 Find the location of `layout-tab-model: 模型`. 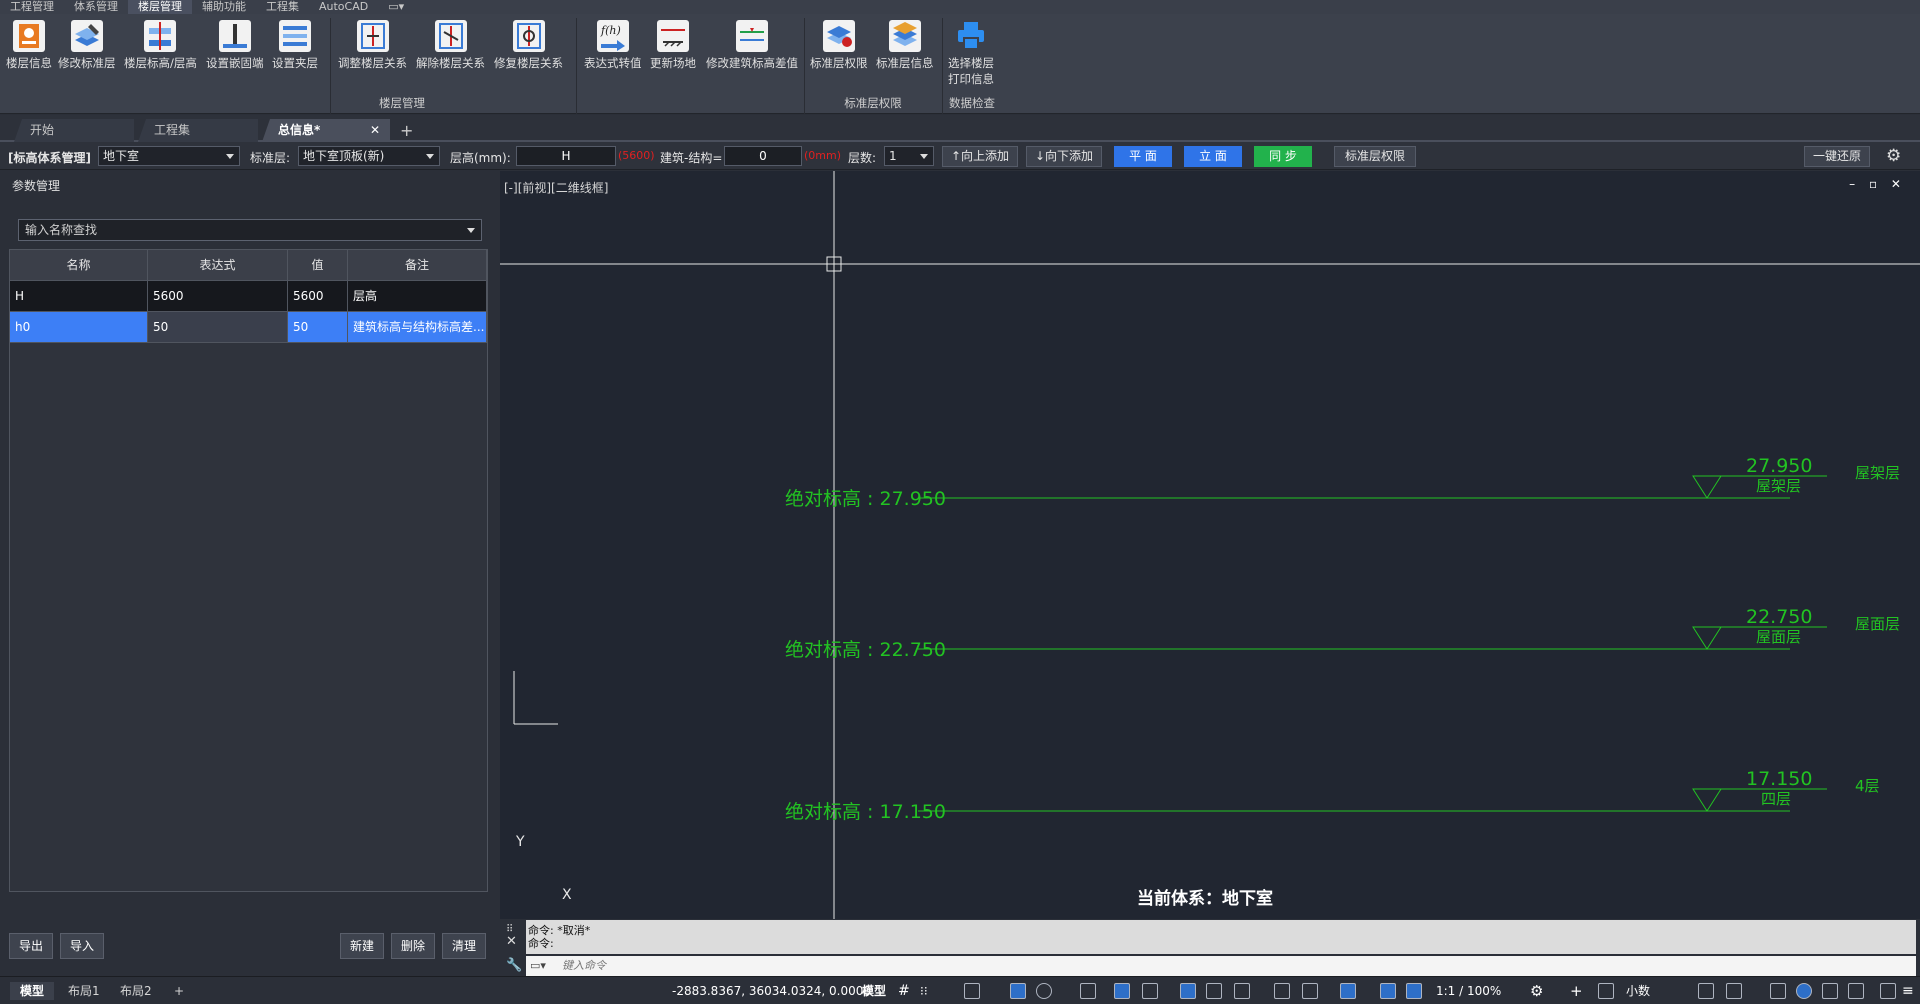

layout-tab-model: 模型 is located at coordinates (32, 991).